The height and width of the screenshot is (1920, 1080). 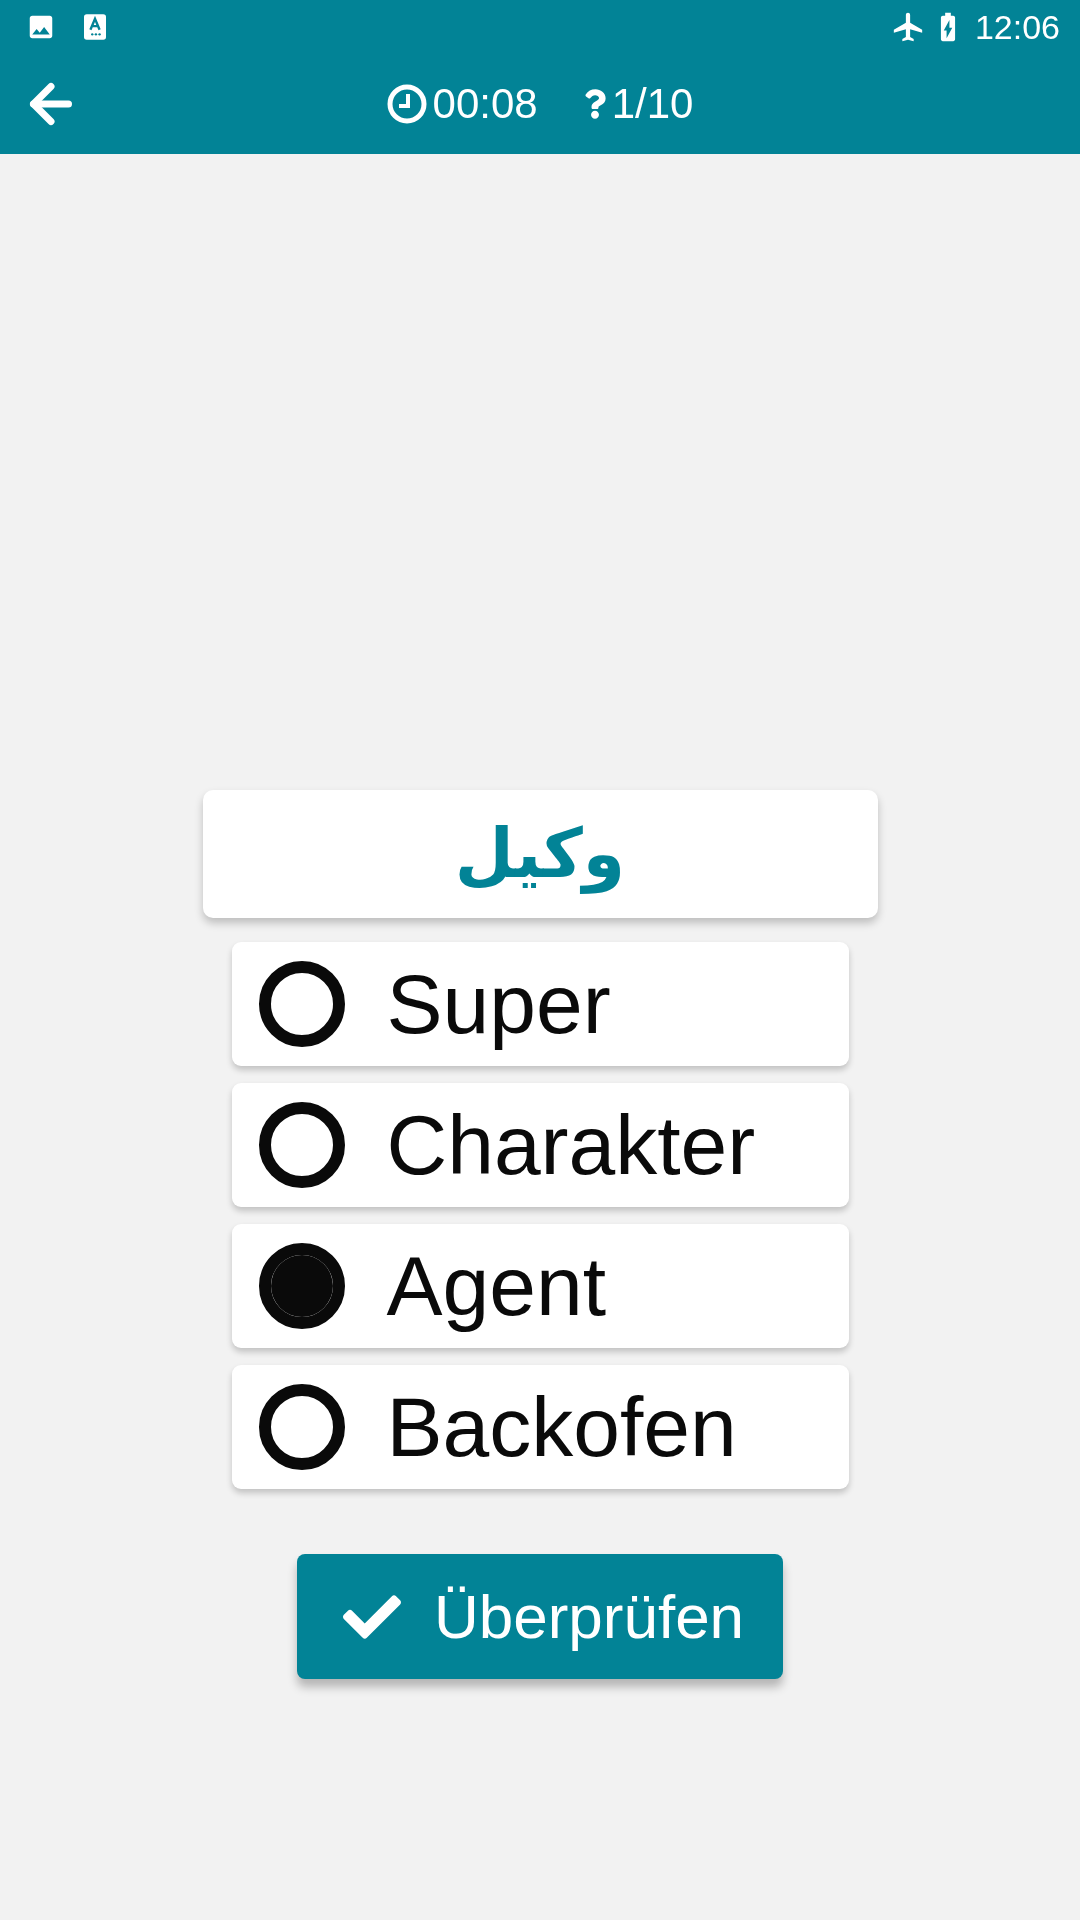 I want to click on question-counter: 1/10, so click(x=652, y=104).